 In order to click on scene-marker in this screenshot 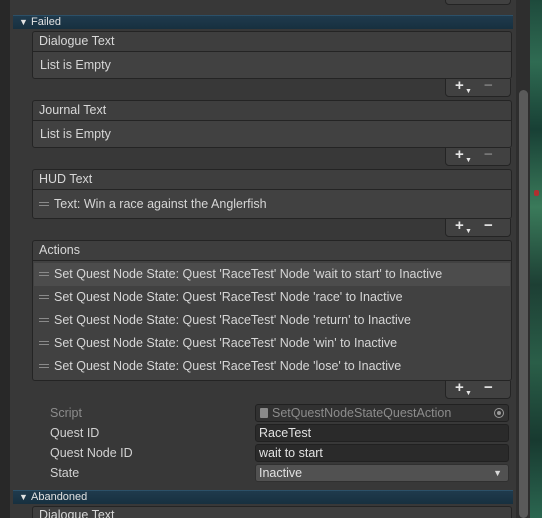, I will do `click(536, 193)`.